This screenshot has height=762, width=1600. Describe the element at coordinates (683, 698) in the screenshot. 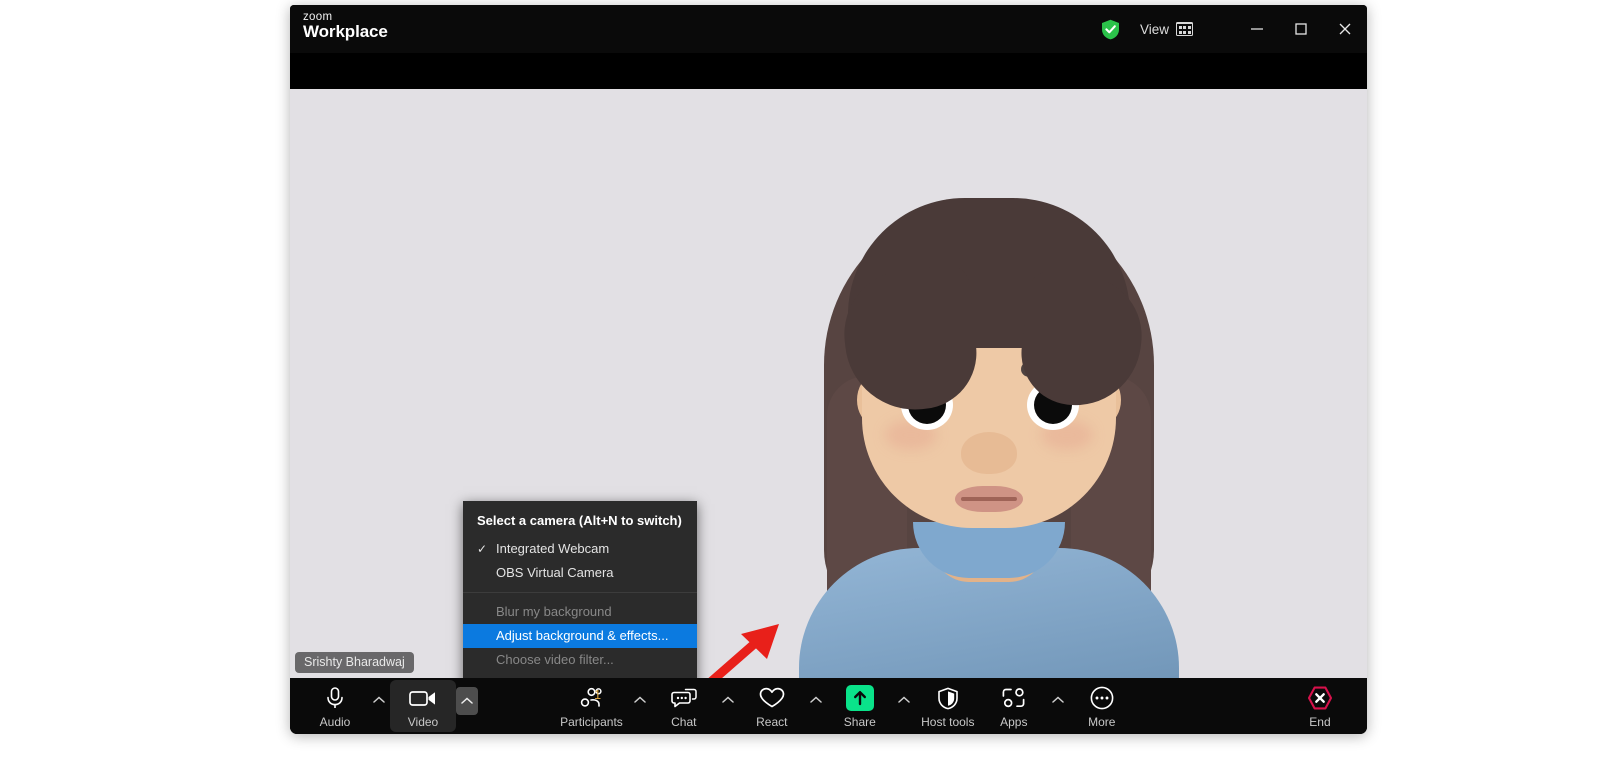

I see `chat-icon` at that location.